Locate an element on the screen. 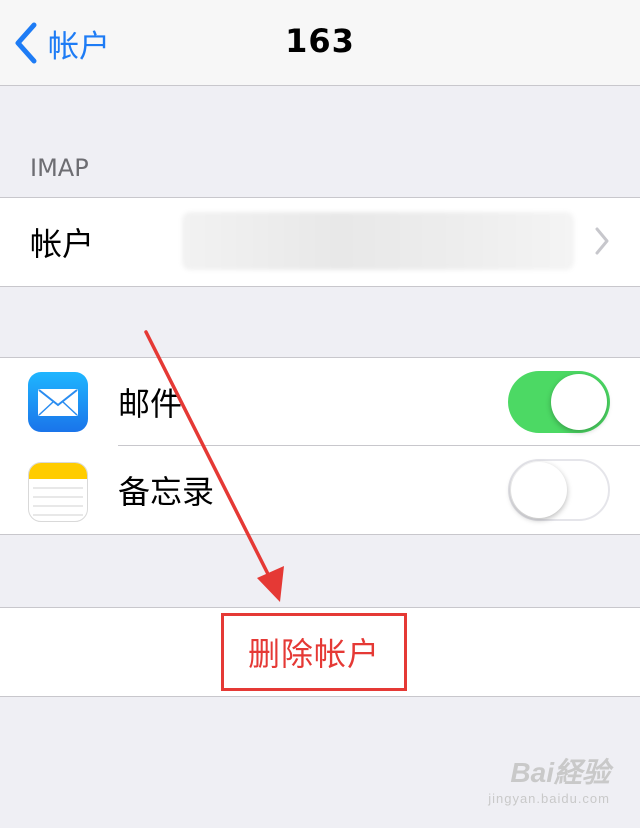 The height and width of the screenshot is (828, 640). page-title: 163 is located at coordinates (320, 41).